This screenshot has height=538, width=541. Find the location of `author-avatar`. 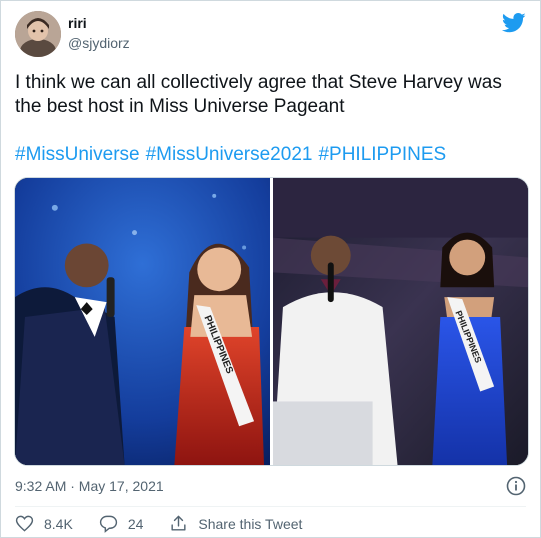

author-avatar is located at coordinates (38, 34).